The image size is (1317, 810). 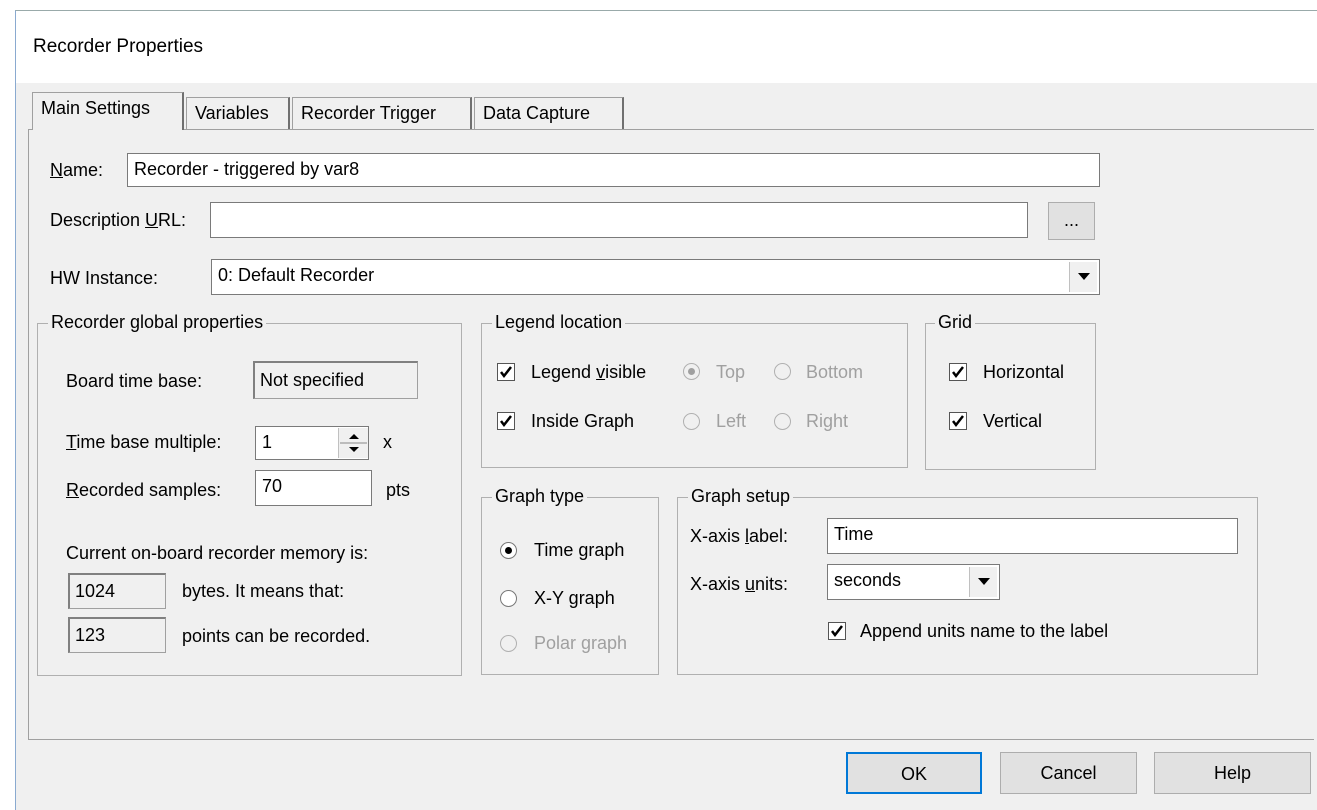 I want to click on time-base-multiple-label: Time base multiple:, so click(x=144, y=442).